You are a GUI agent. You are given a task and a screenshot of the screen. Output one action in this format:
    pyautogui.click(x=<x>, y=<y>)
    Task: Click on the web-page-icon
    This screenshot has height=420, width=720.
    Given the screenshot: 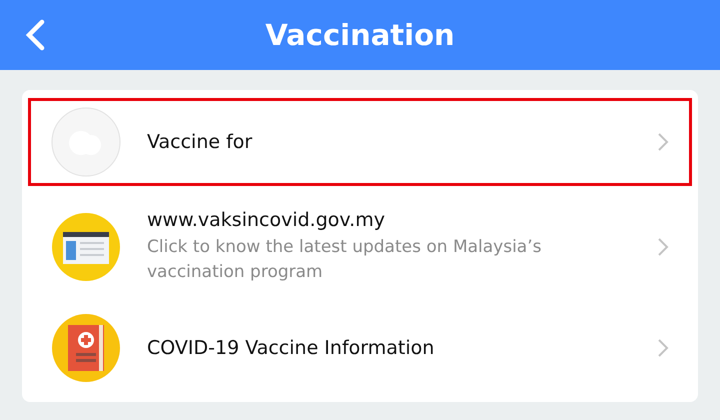 What is the action you would take?
    pyautogui.click(x=86, y=247)
    